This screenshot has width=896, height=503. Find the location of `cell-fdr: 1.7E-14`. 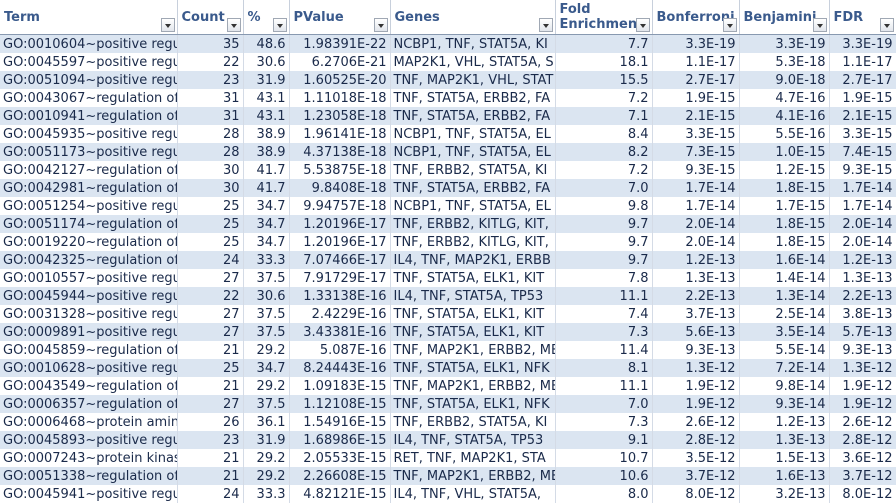

cell-fdr: 1.7E-14 is located at coordinates (862, 206).